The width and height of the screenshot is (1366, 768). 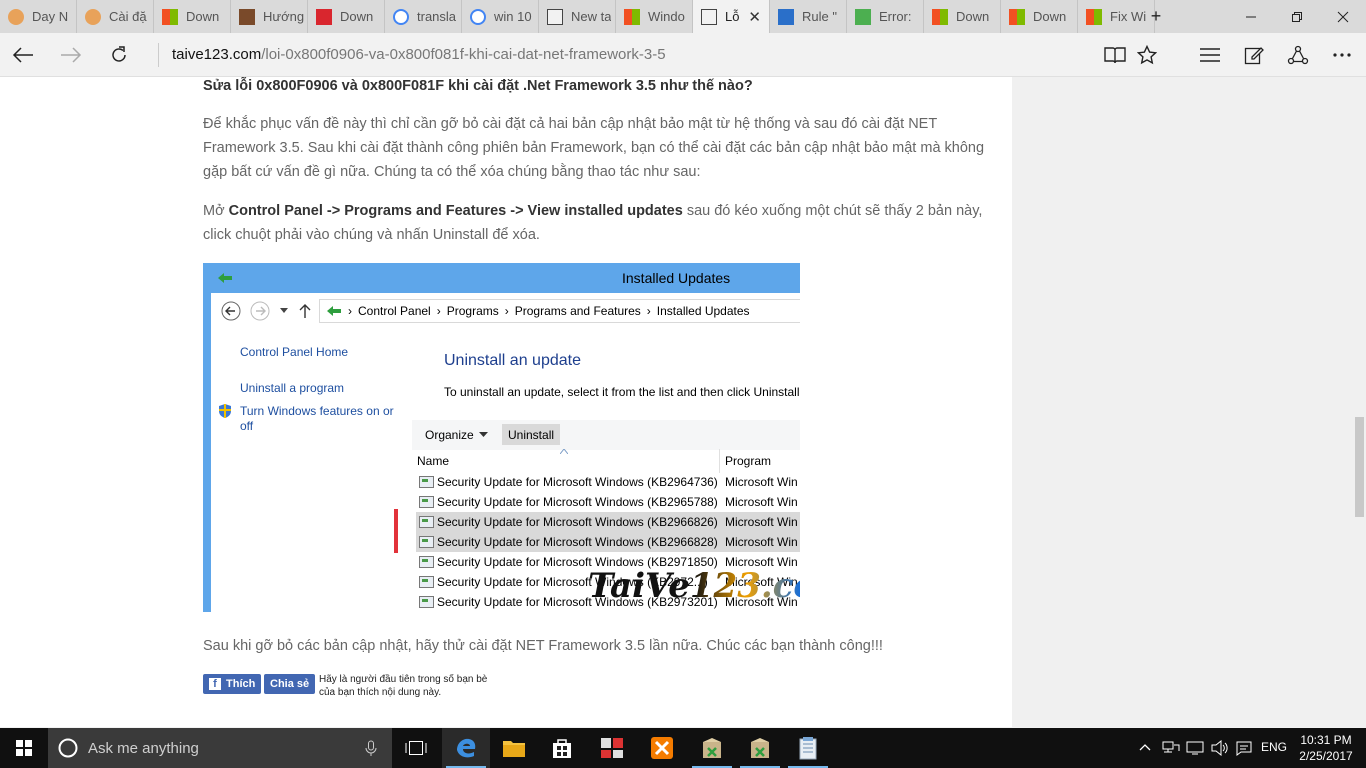 What do you see at coordinates (676, 278) in the screenshot?
I see `screenshot-title: Installed Updates` at bounding box center [676, 278].